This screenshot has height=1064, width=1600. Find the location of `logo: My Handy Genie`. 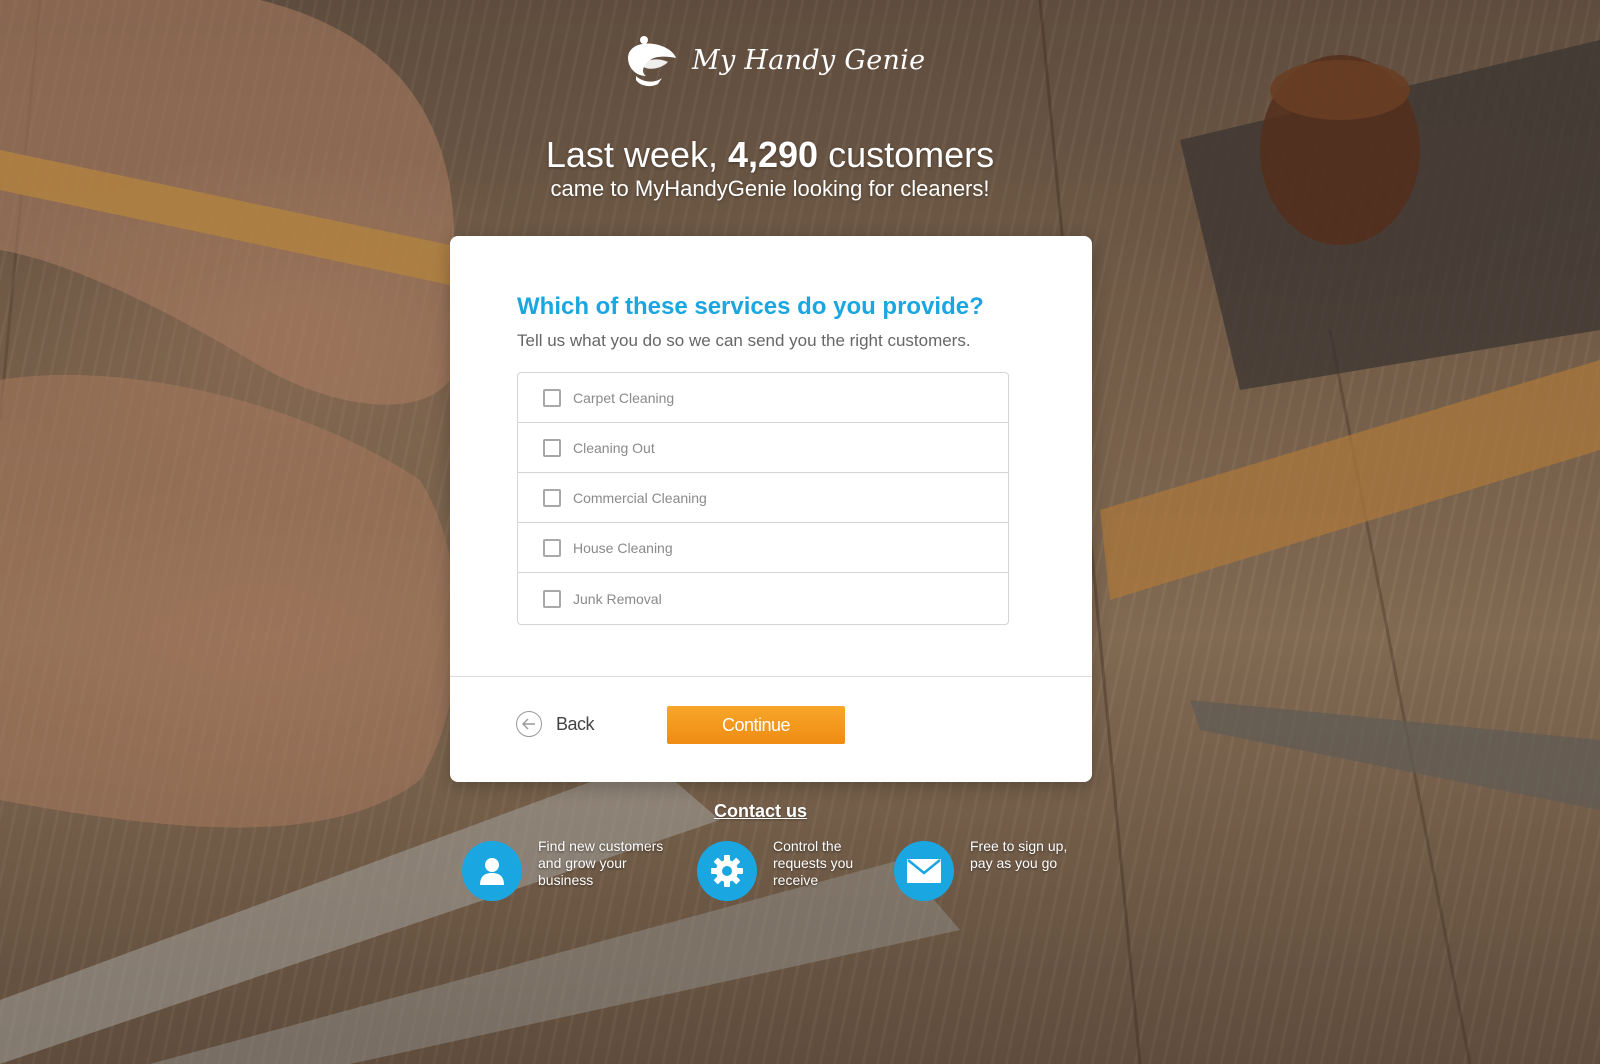

logo: My Handy Genie is located at coordinates (773, 60).